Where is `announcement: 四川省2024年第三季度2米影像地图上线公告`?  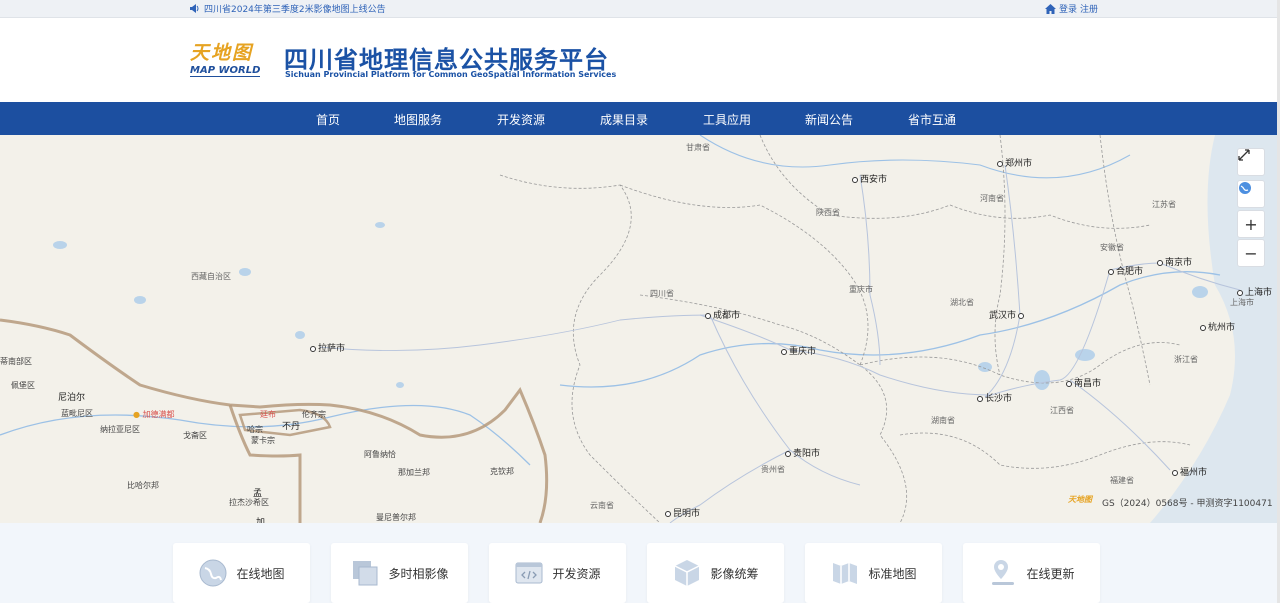 announcement: 四川省2024年第三季度2米影像地图上线公告 is located at coordinates (288, 8).